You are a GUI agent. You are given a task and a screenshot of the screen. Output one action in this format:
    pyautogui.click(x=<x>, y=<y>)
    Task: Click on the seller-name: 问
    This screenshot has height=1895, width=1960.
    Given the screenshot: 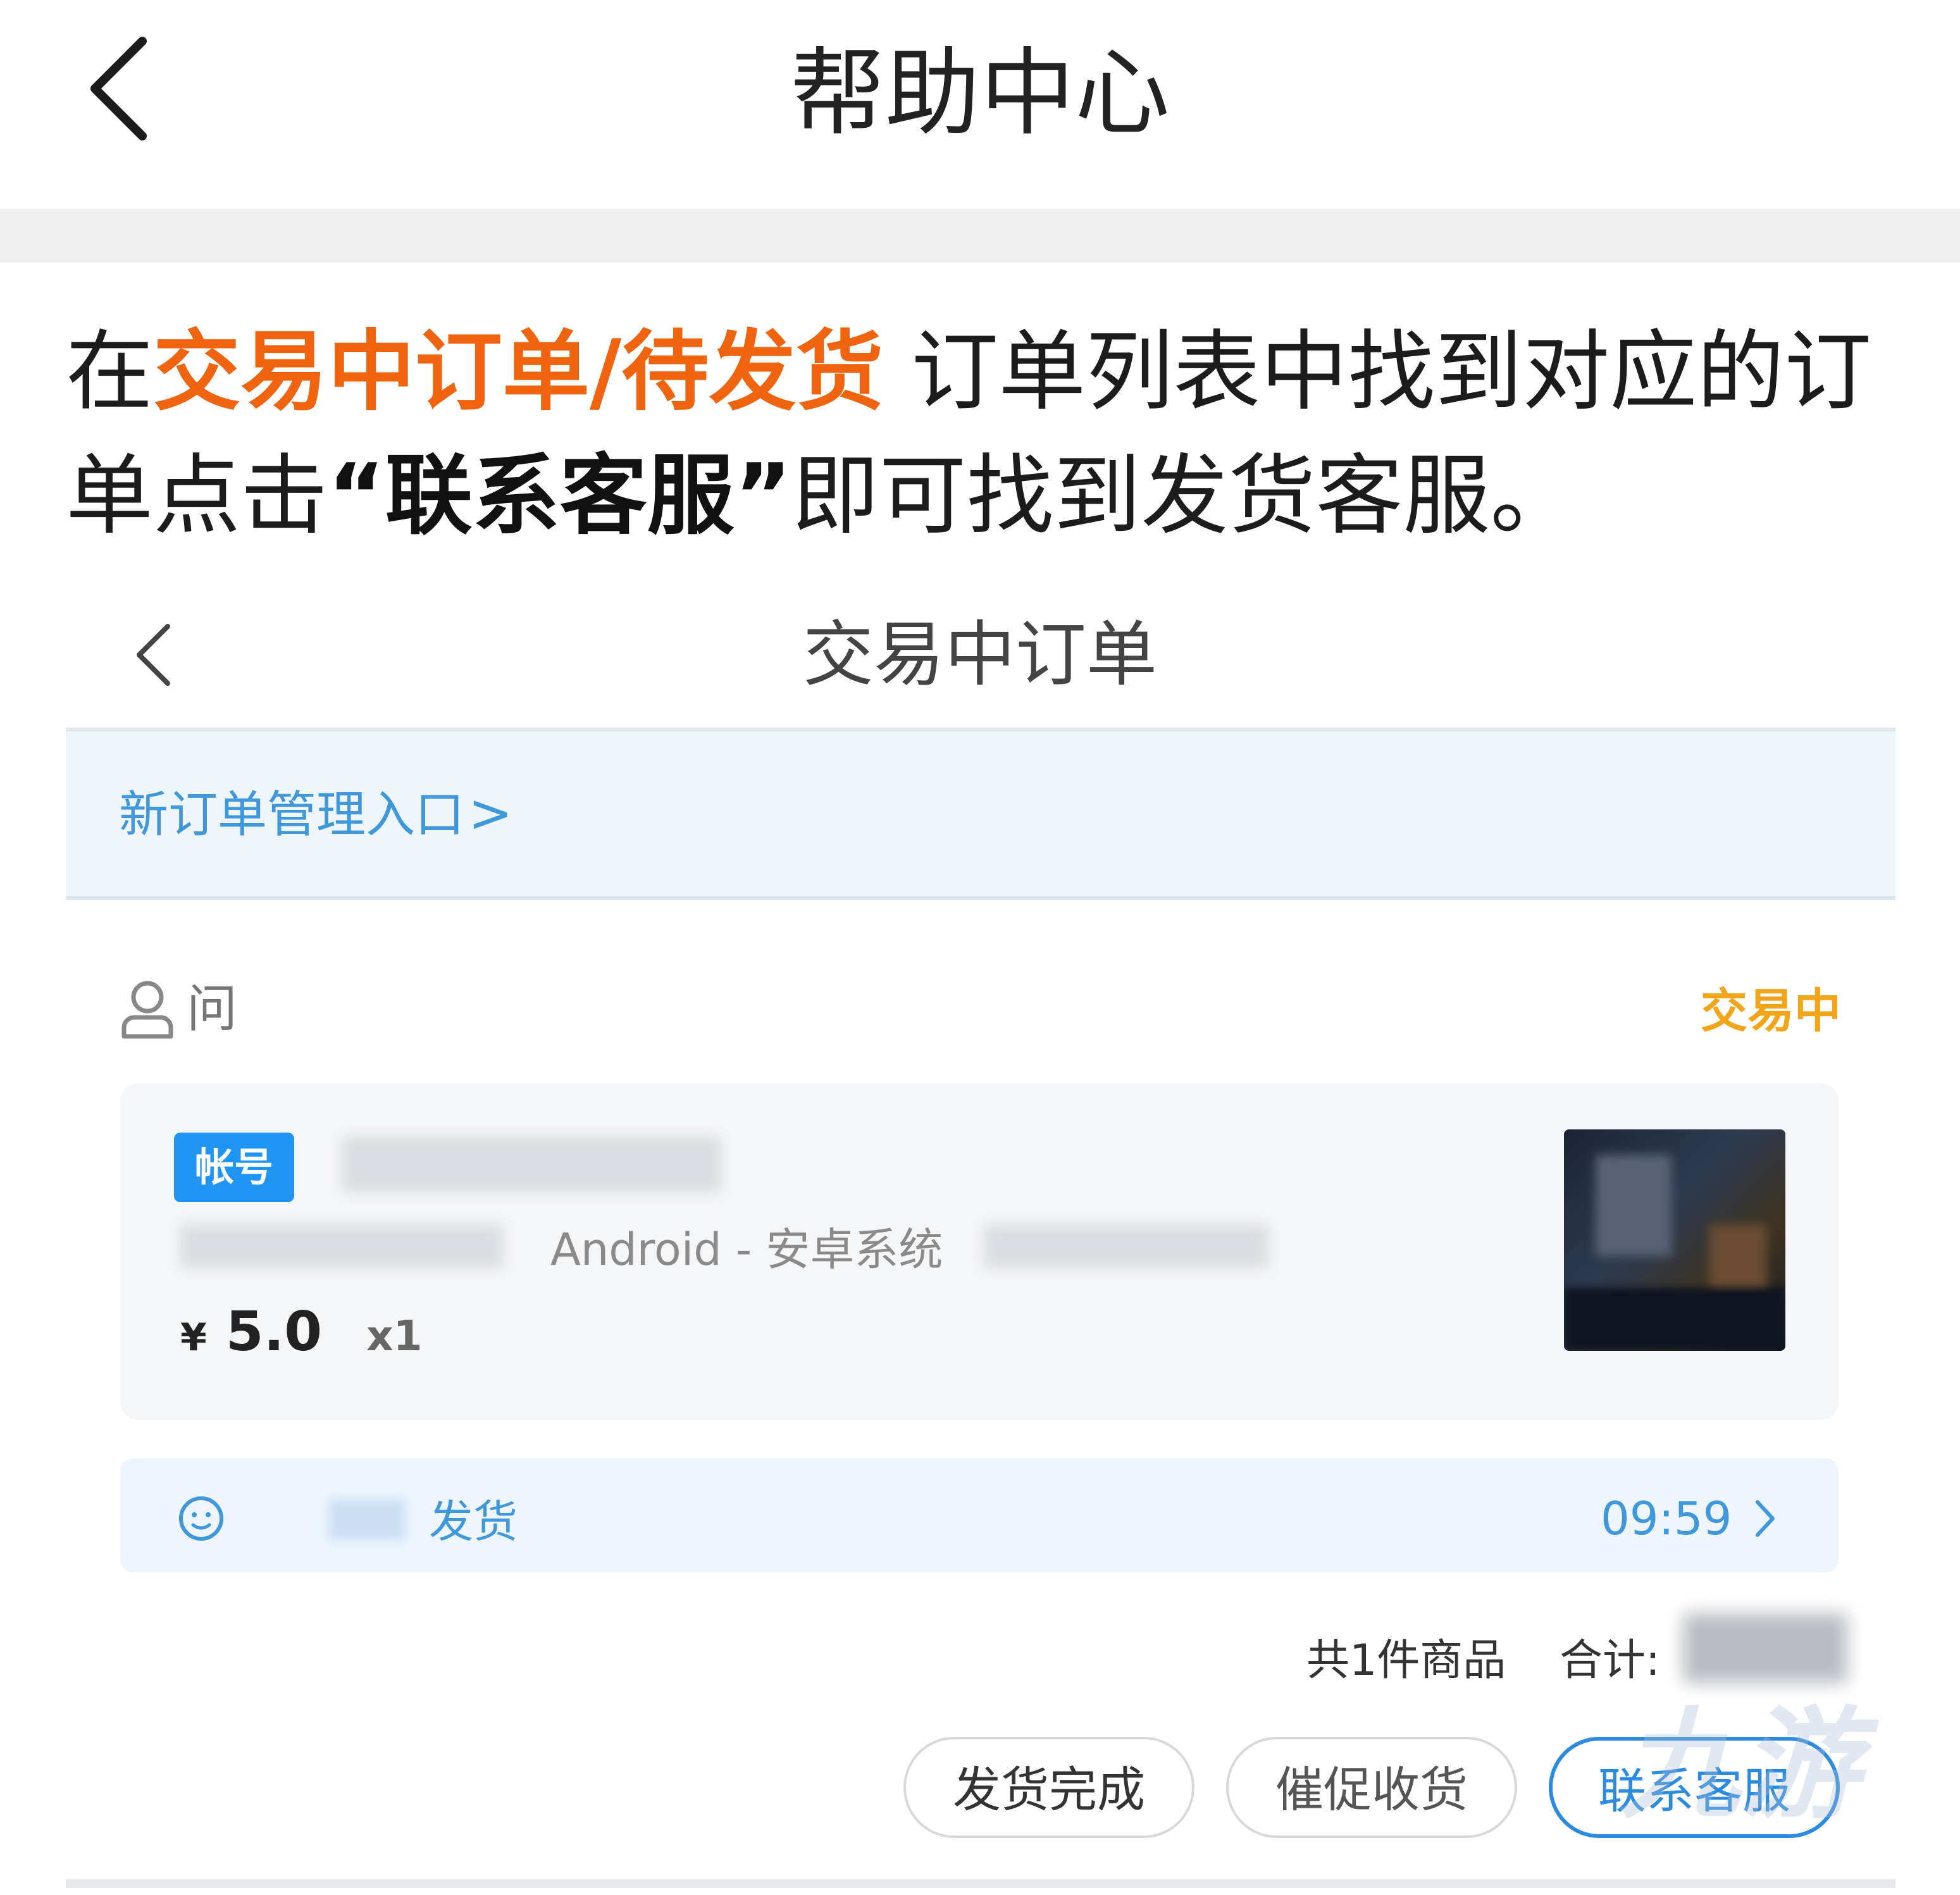 What is the action you would take?
    pyautogui.click(x=212, y=1008)
    